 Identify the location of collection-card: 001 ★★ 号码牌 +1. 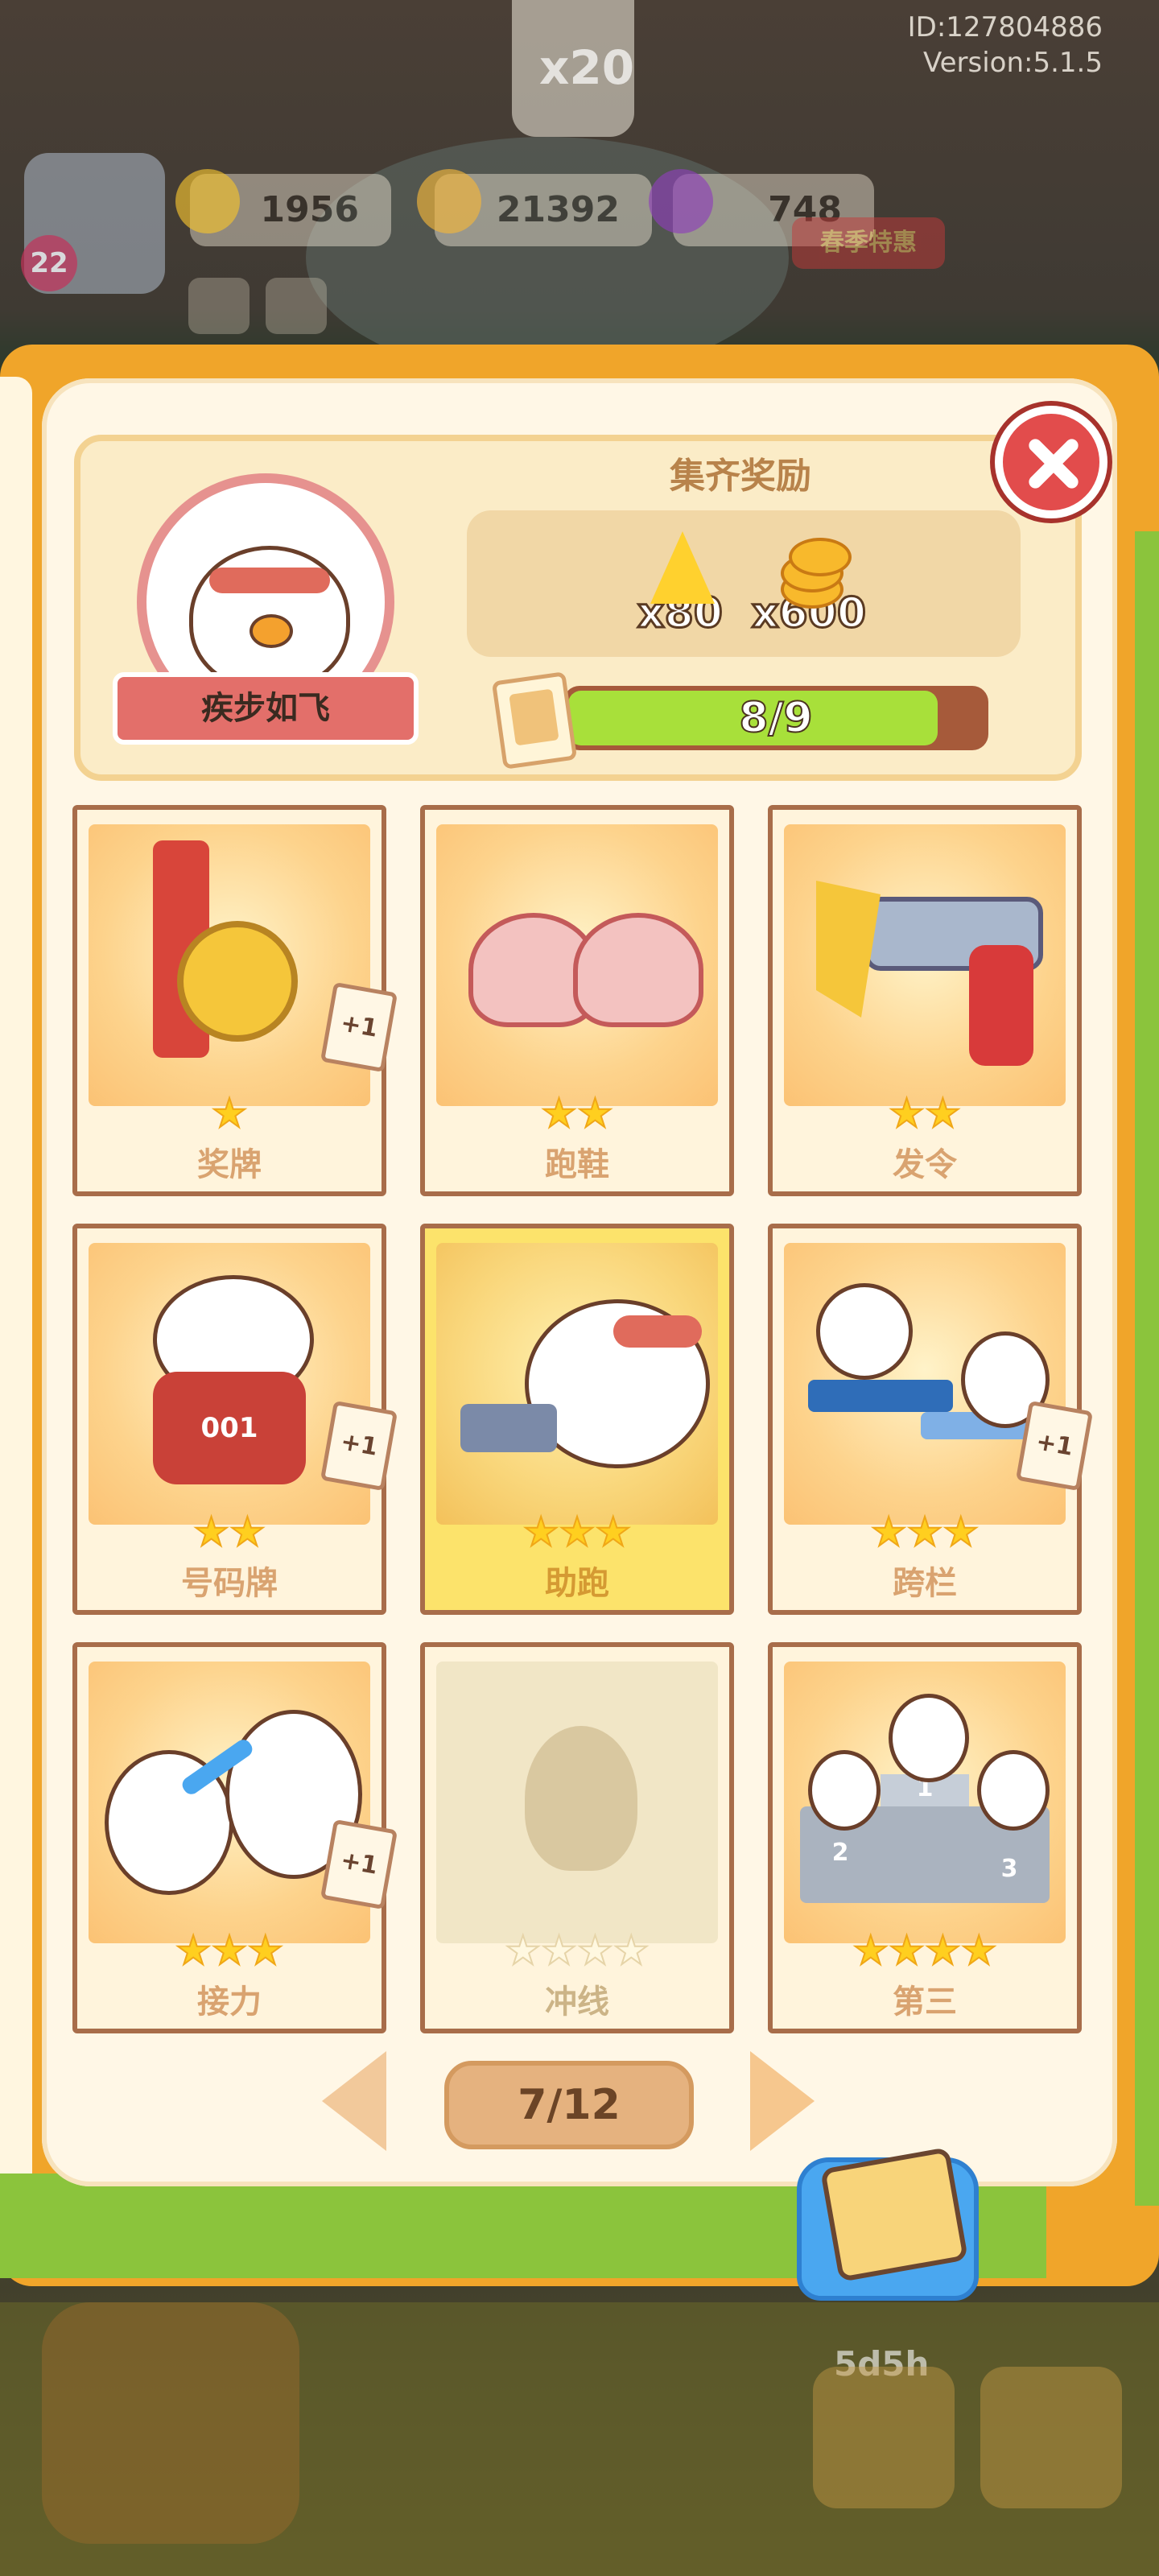
(235, 1419).